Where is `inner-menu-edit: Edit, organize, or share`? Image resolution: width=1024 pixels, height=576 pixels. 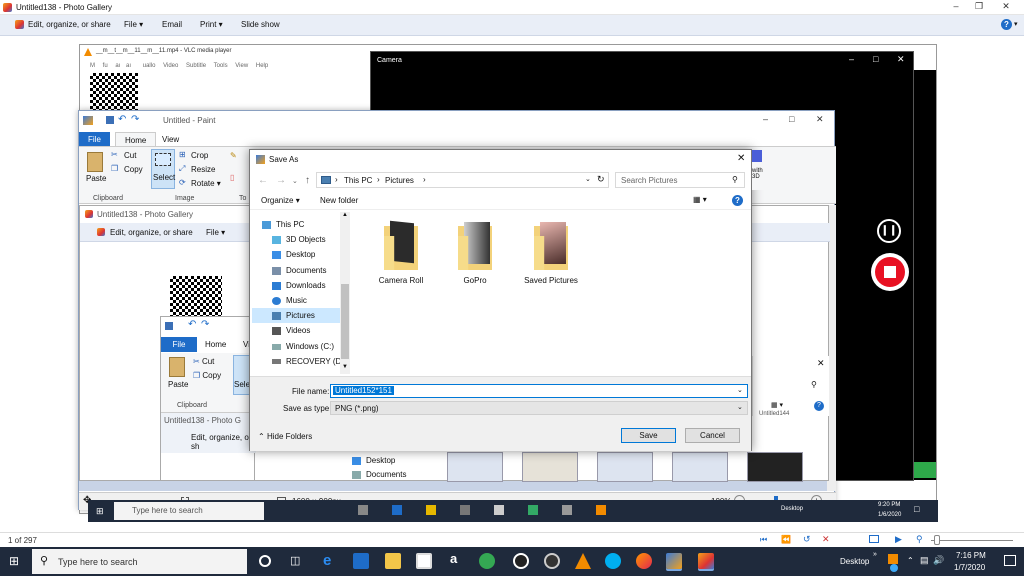 inner-menu-edit: Edit, organize, or share is located at coordinates (151, 232).